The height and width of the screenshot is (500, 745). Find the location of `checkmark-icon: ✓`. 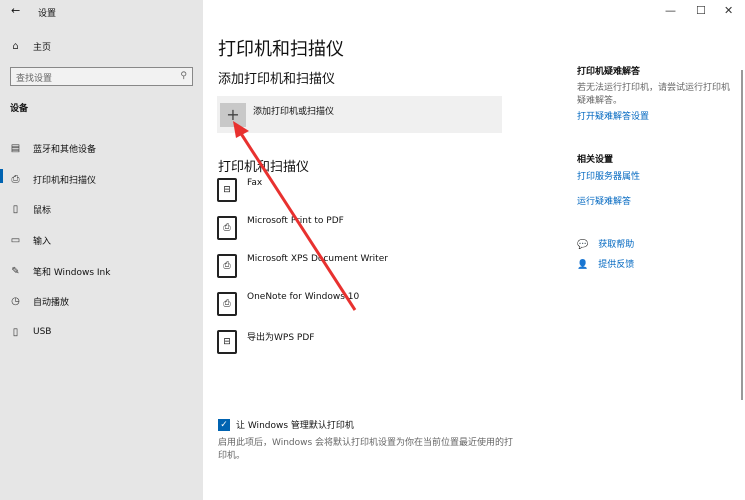

checkmark-icon: ✓ is located at coordinates (224, 424).